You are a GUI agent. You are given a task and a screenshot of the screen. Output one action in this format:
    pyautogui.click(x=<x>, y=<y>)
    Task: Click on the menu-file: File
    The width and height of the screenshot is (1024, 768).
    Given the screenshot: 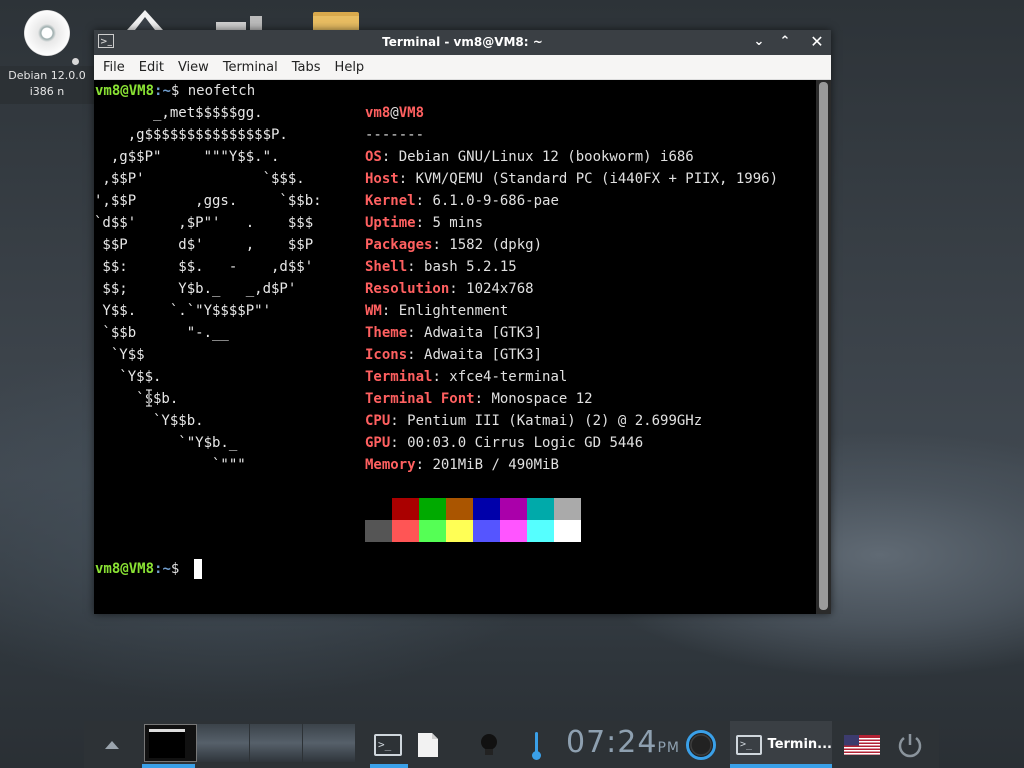 What is the action you would take?
    pyautogui.click(x=114, y=67)
    